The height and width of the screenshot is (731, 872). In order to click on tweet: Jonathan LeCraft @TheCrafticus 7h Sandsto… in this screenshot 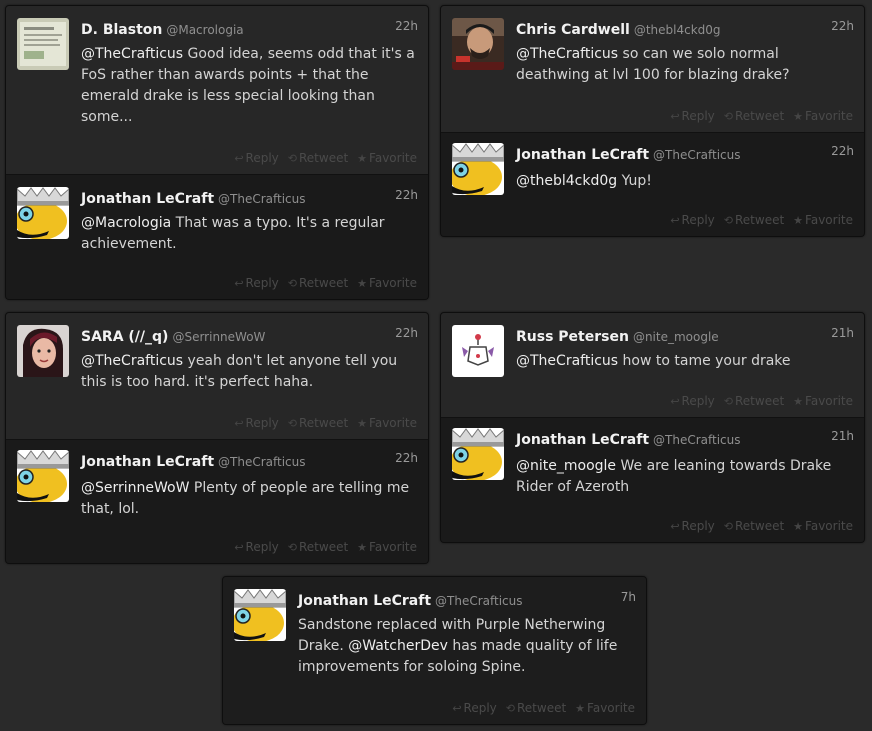, I will do `click(434, 650)`.